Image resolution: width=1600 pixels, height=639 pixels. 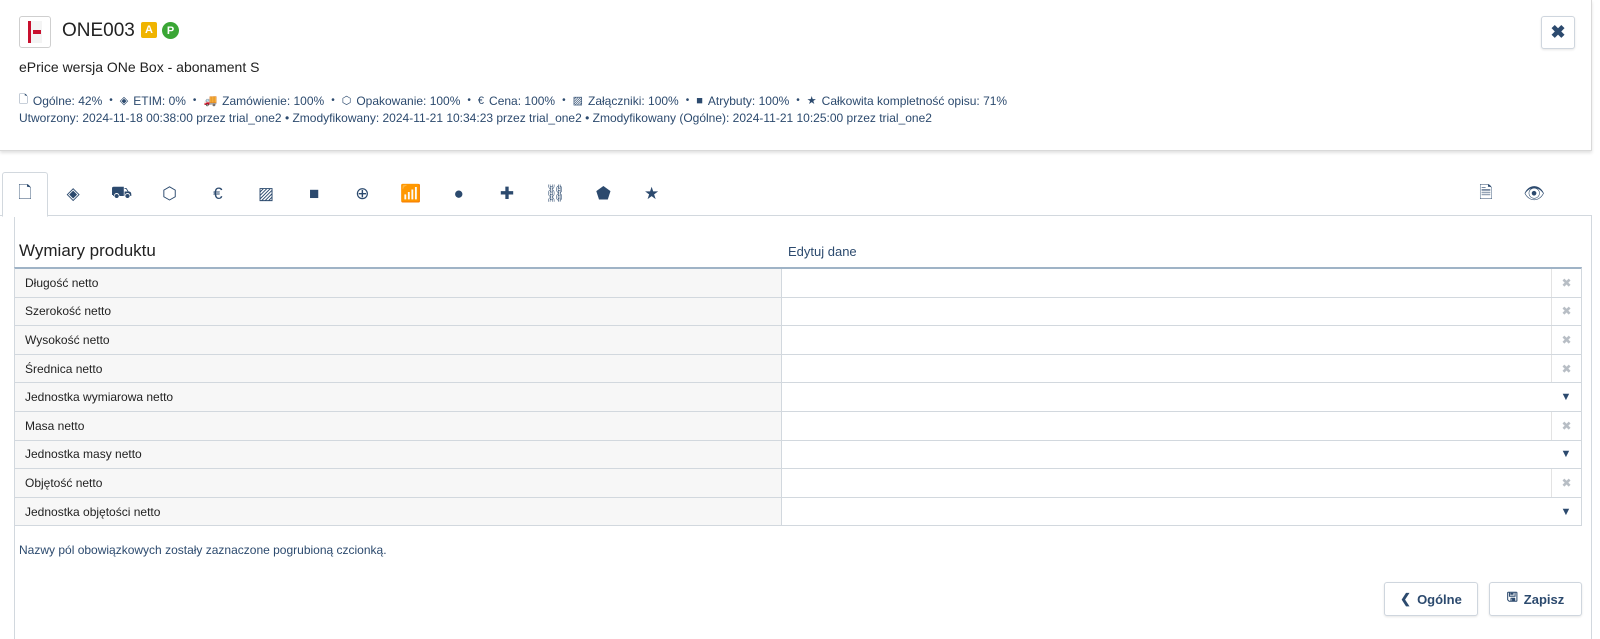 I want to click on tab-attachments: ▨, so click(x=266, y=194).